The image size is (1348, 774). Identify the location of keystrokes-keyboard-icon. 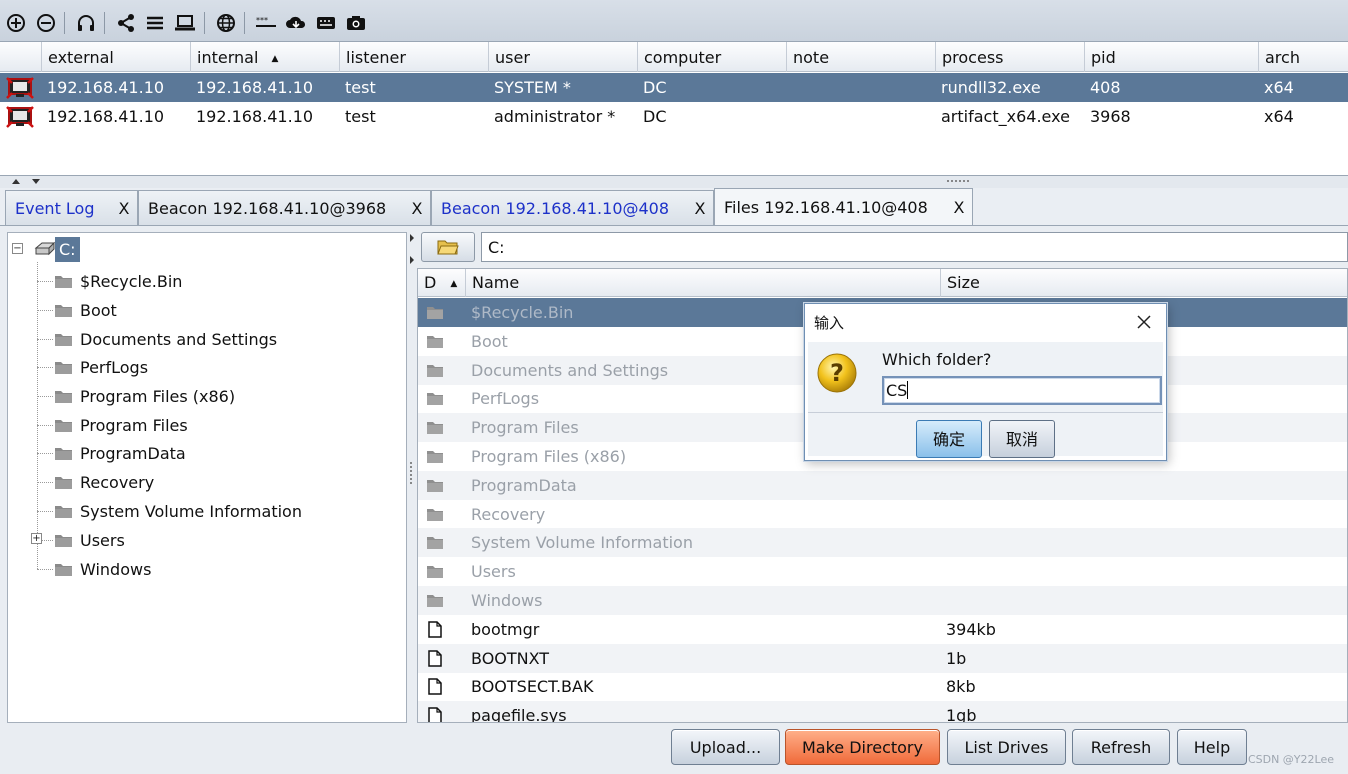
(326, 23).